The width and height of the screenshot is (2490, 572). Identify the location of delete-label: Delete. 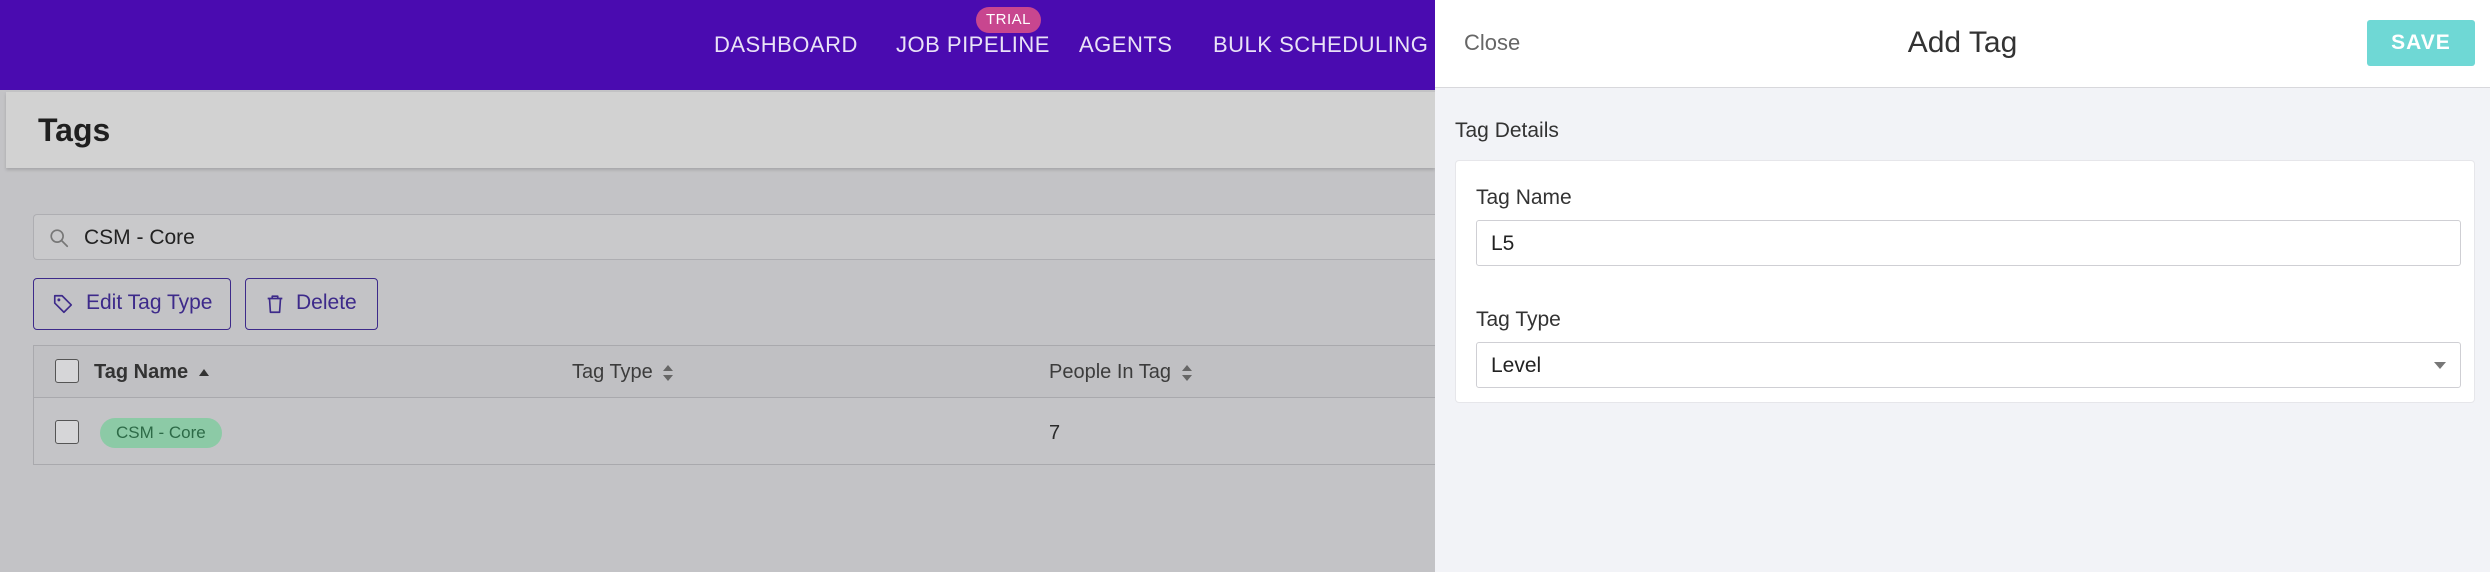
(326, 302).